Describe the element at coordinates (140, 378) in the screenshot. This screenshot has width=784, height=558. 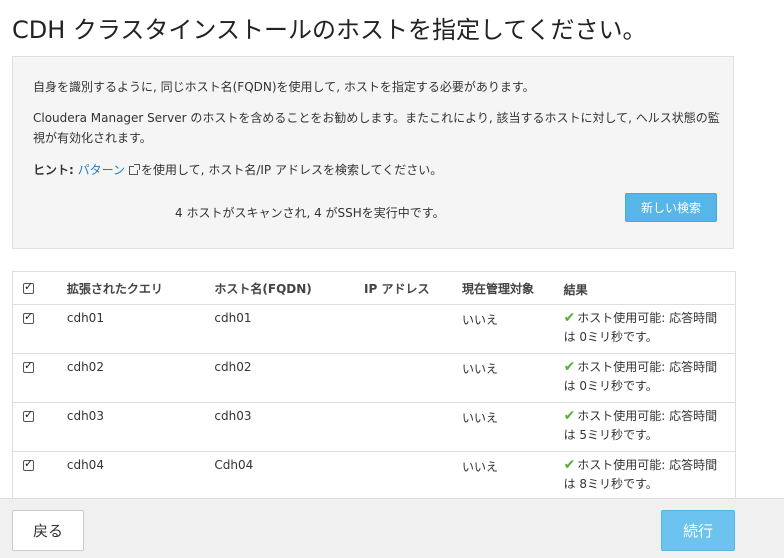
I see `row-query: cdh02` at that location.